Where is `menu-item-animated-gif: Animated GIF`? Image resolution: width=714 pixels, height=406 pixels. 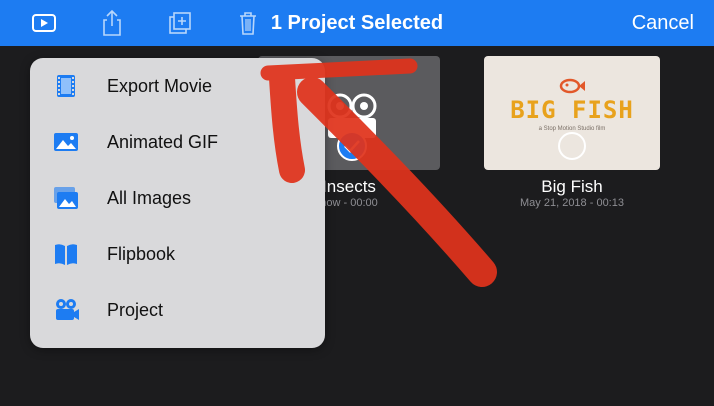 menu-item-animated-gif: Animated GIF is located at coordinates (177, 142).